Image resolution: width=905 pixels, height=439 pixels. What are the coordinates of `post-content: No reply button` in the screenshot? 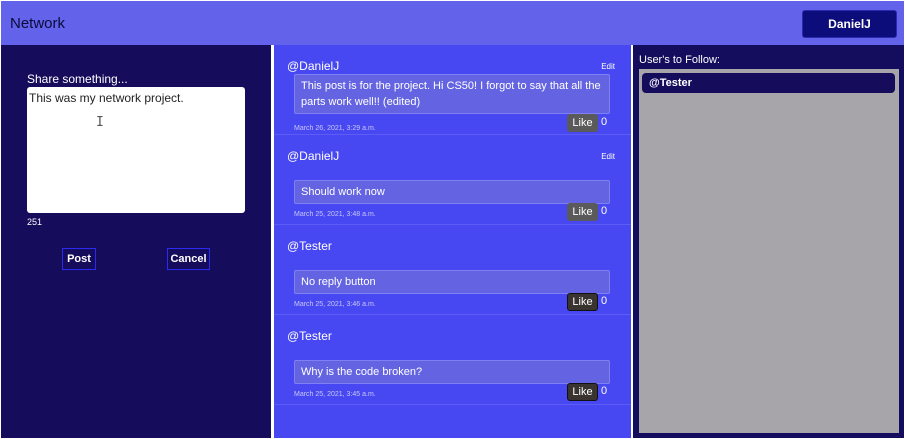 It's located at (452, 282).